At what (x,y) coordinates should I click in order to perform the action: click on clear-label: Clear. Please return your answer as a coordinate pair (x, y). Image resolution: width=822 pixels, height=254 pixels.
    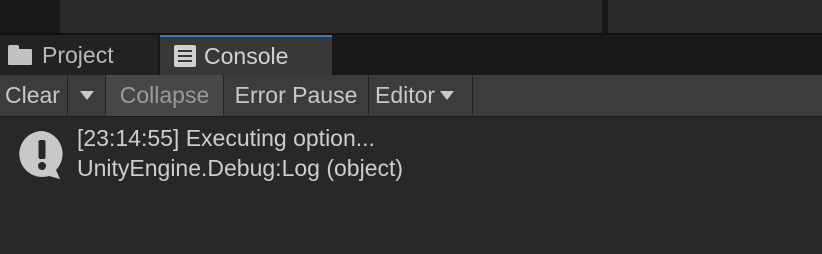
    Looking at the image, I should click on (32, 95).